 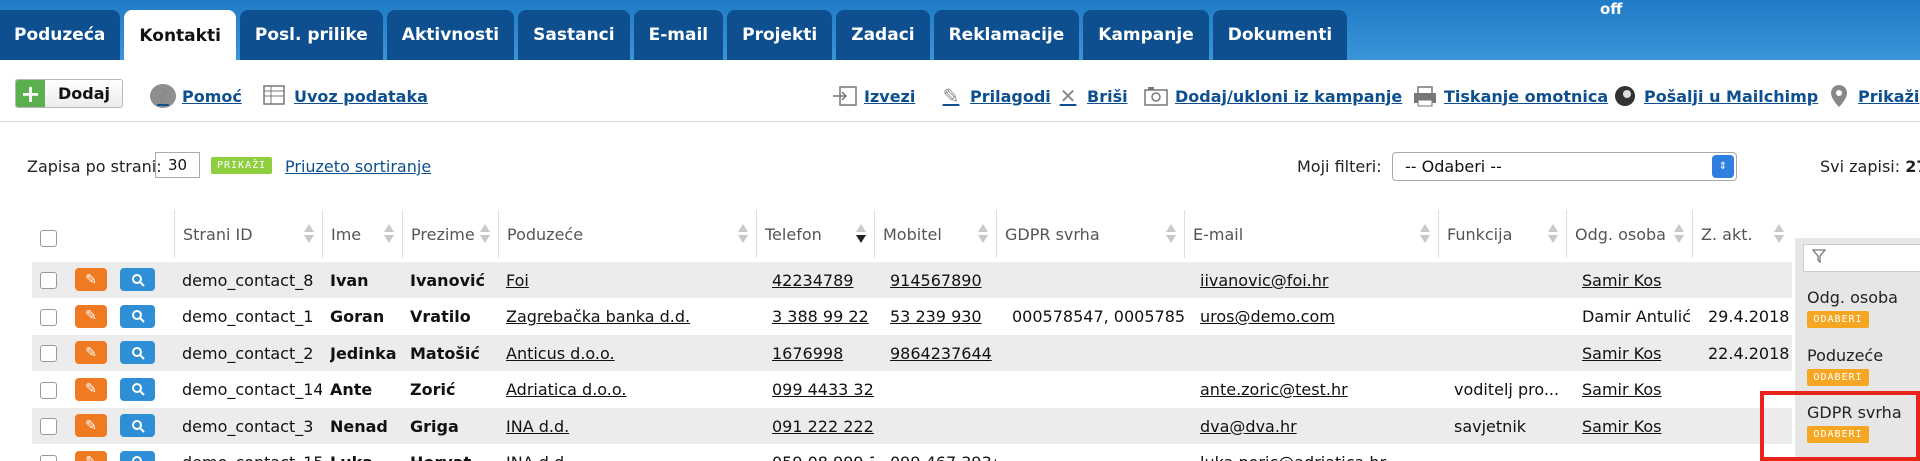 What do you see at coordinates (935, 234) in the screenshot?
I see `column-header-mobitel: Mobitel` at bounding box center [935, 234].